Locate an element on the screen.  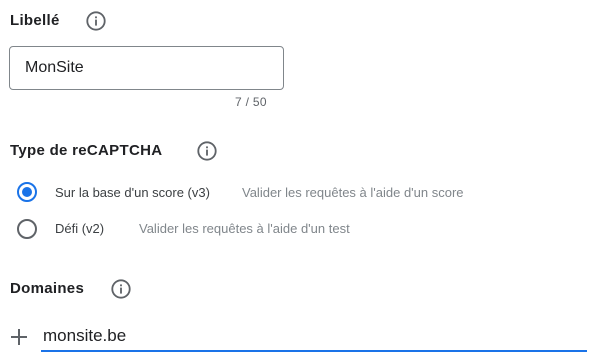
recaptcha-type-title: Type de reCAPTCHA is located at coordinates (86, 150).